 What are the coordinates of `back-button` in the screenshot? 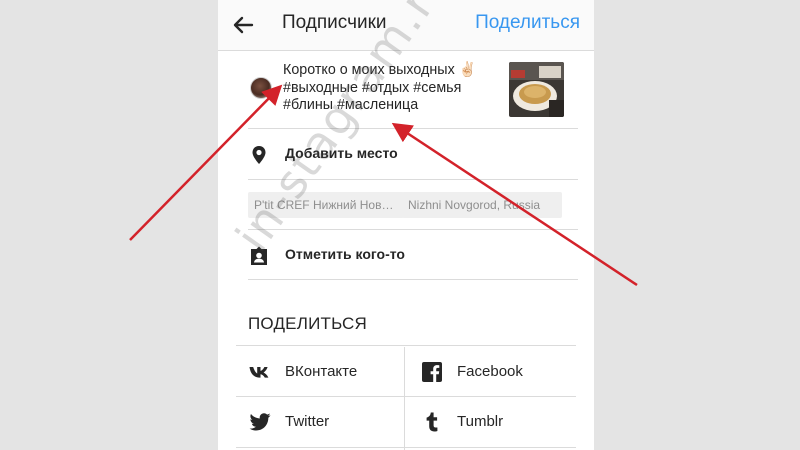 It's located at (243, 25).